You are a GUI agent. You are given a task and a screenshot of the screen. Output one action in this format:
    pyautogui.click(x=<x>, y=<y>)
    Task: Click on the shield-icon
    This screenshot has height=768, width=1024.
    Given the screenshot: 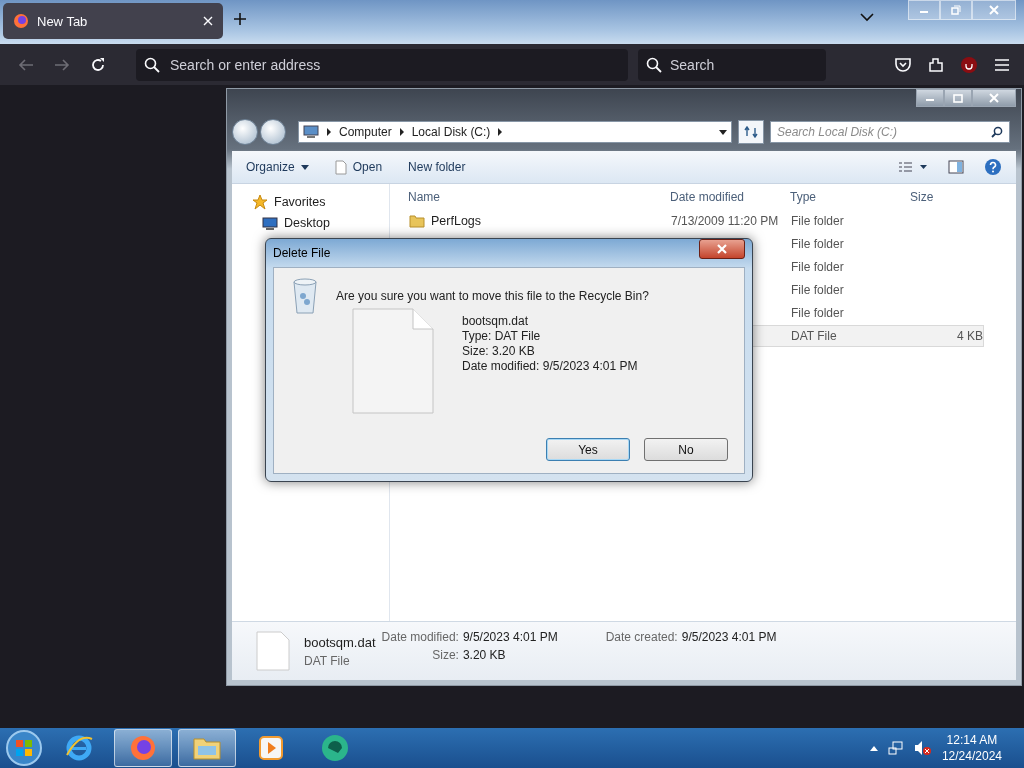 What is the action you would take?
    pyautogui.click(x=969, y=64)
    